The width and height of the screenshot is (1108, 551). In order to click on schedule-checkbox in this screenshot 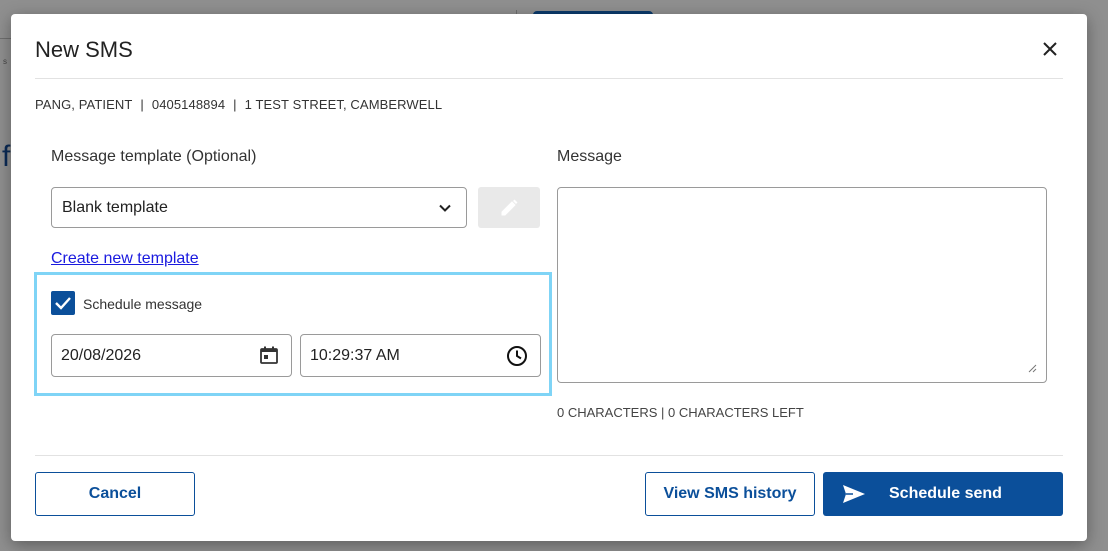, I will do `click(63, 303)`.